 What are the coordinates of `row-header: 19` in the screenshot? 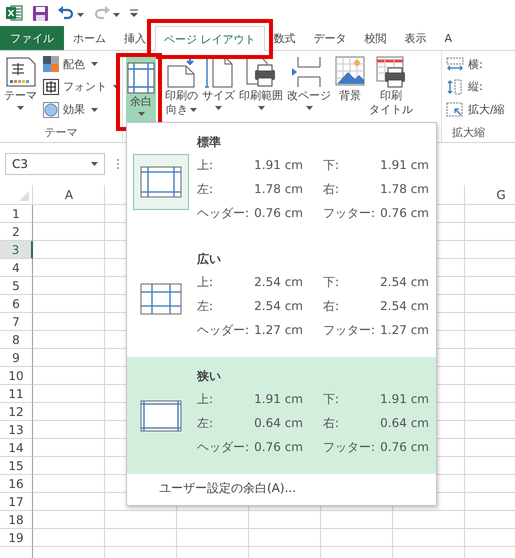 It's located at (16, 538).